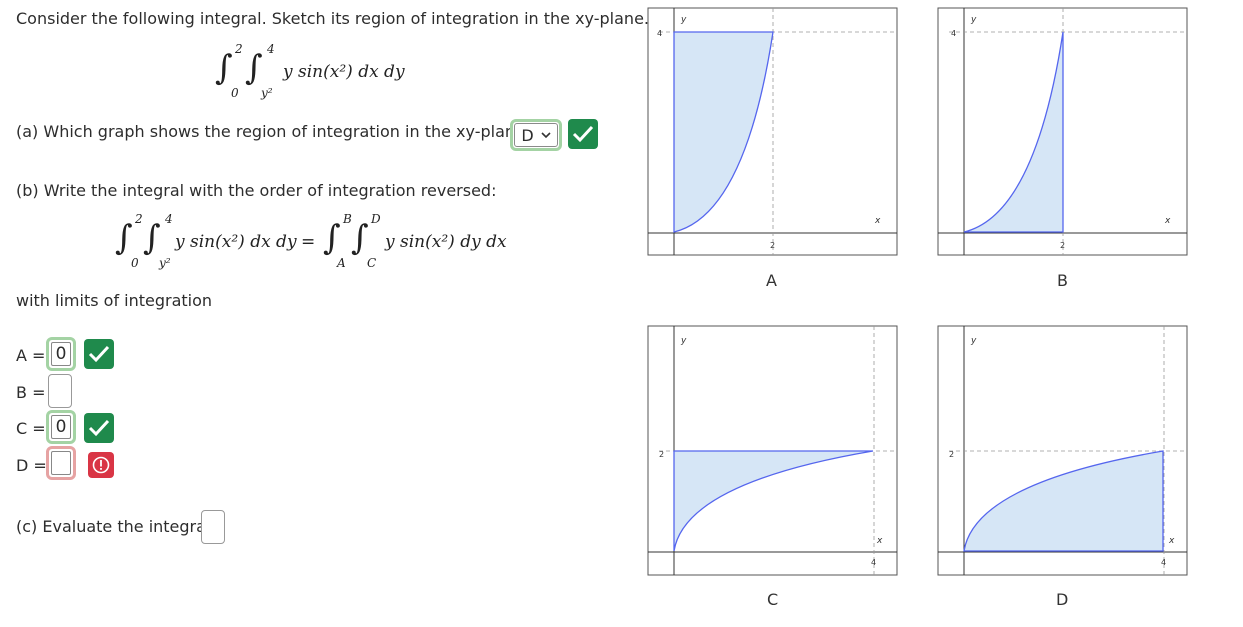 The image size is (1243, 627). Describe the element at coordinates (267, 93) in the screenshot. I see `inner-lower-limit: y²` at that location.